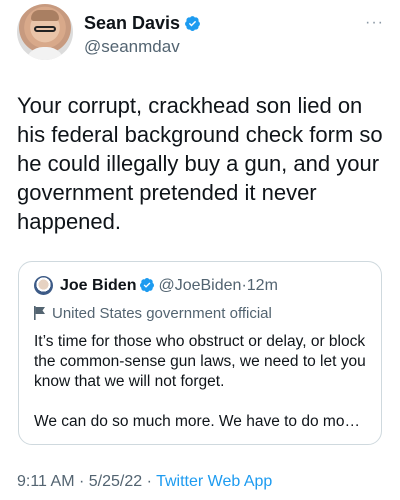 The width and height of the screenshot is (400, 500). What do you see at coordinates (262, 285) in the screenshot?
I see `quoted-tweet-time: 12m` at bounding box center [262, 285].